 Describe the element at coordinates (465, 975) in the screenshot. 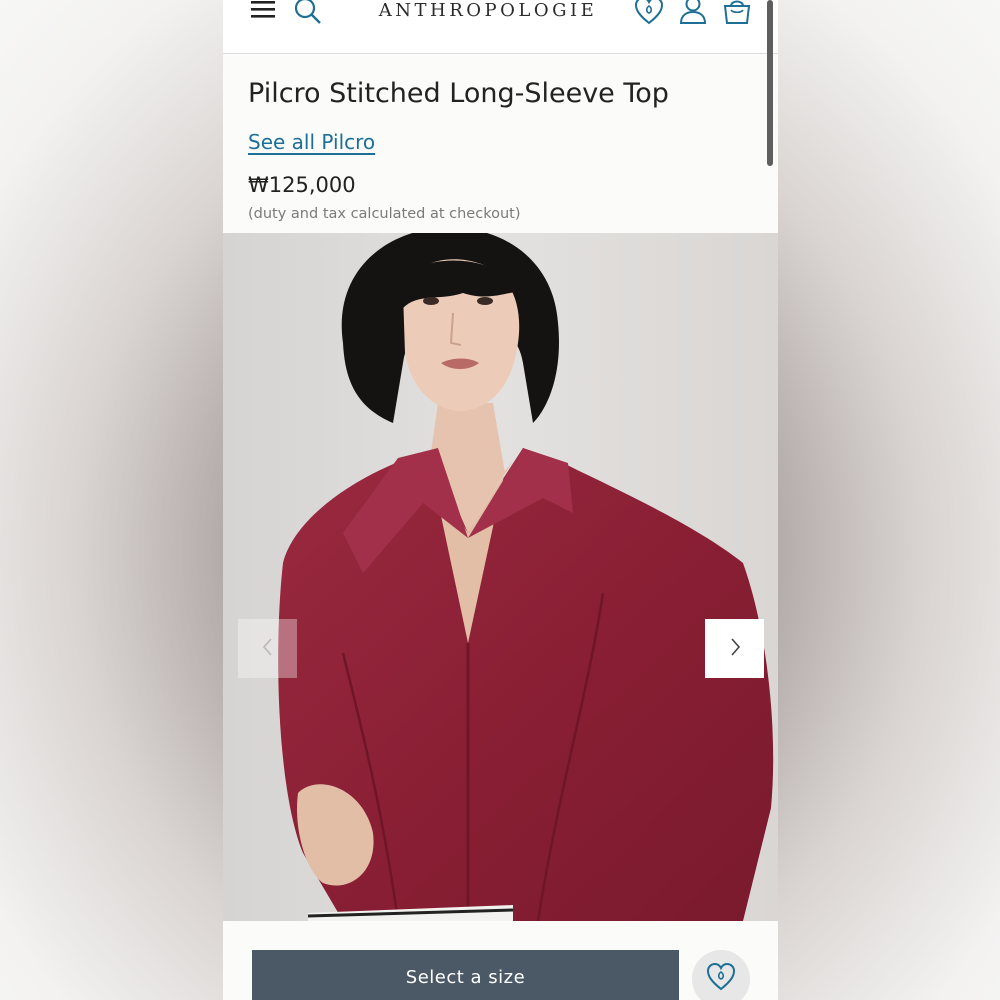

I see `select-size-button: Select a size` at that location.